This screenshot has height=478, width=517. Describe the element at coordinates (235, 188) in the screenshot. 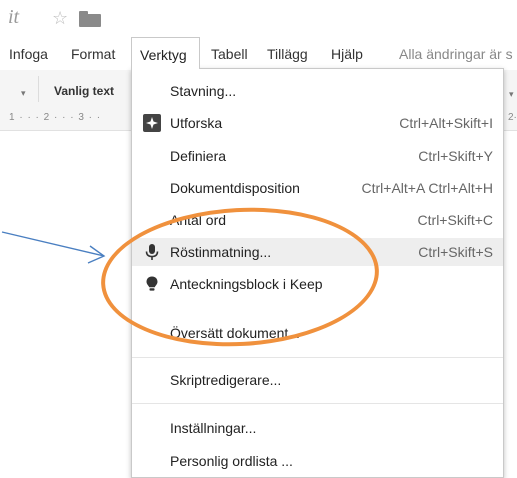

I see `menu-item-label: Dokumentdisposition` at that location.